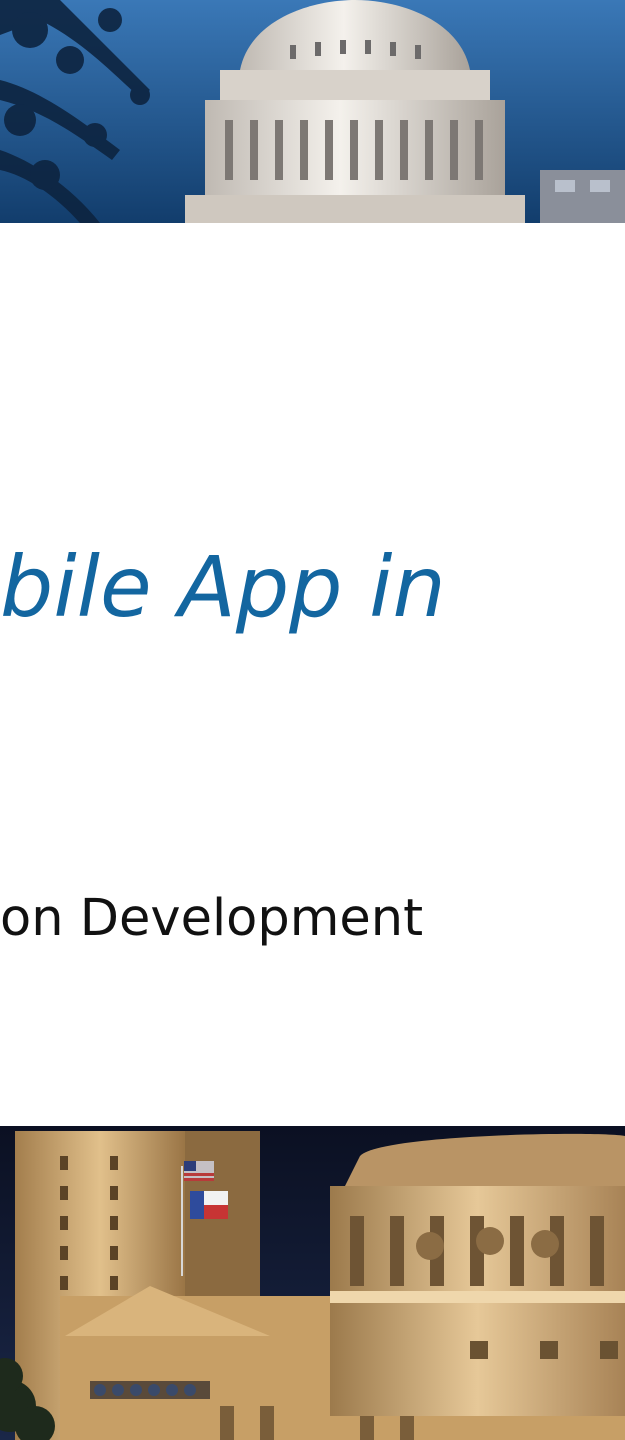 The height and width of the screenshot is (1440, 625). Describe the element at coordinates (477, 1274) in the screenshot. I see `capitol-dome-night` at that location.